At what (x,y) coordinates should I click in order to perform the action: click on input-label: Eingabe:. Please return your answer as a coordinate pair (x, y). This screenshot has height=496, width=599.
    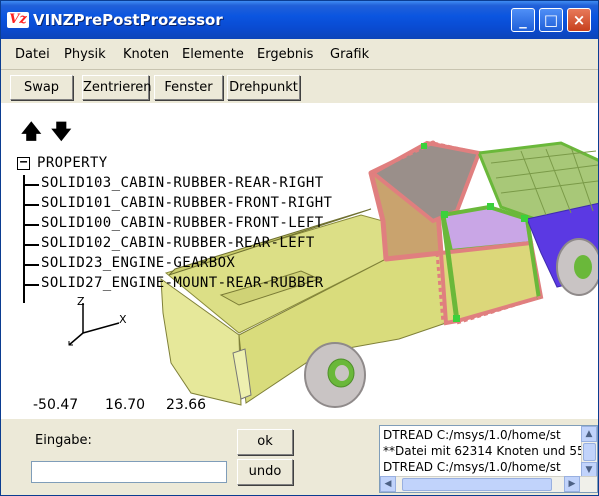
    Looking at the image, I should click on (63, 440).